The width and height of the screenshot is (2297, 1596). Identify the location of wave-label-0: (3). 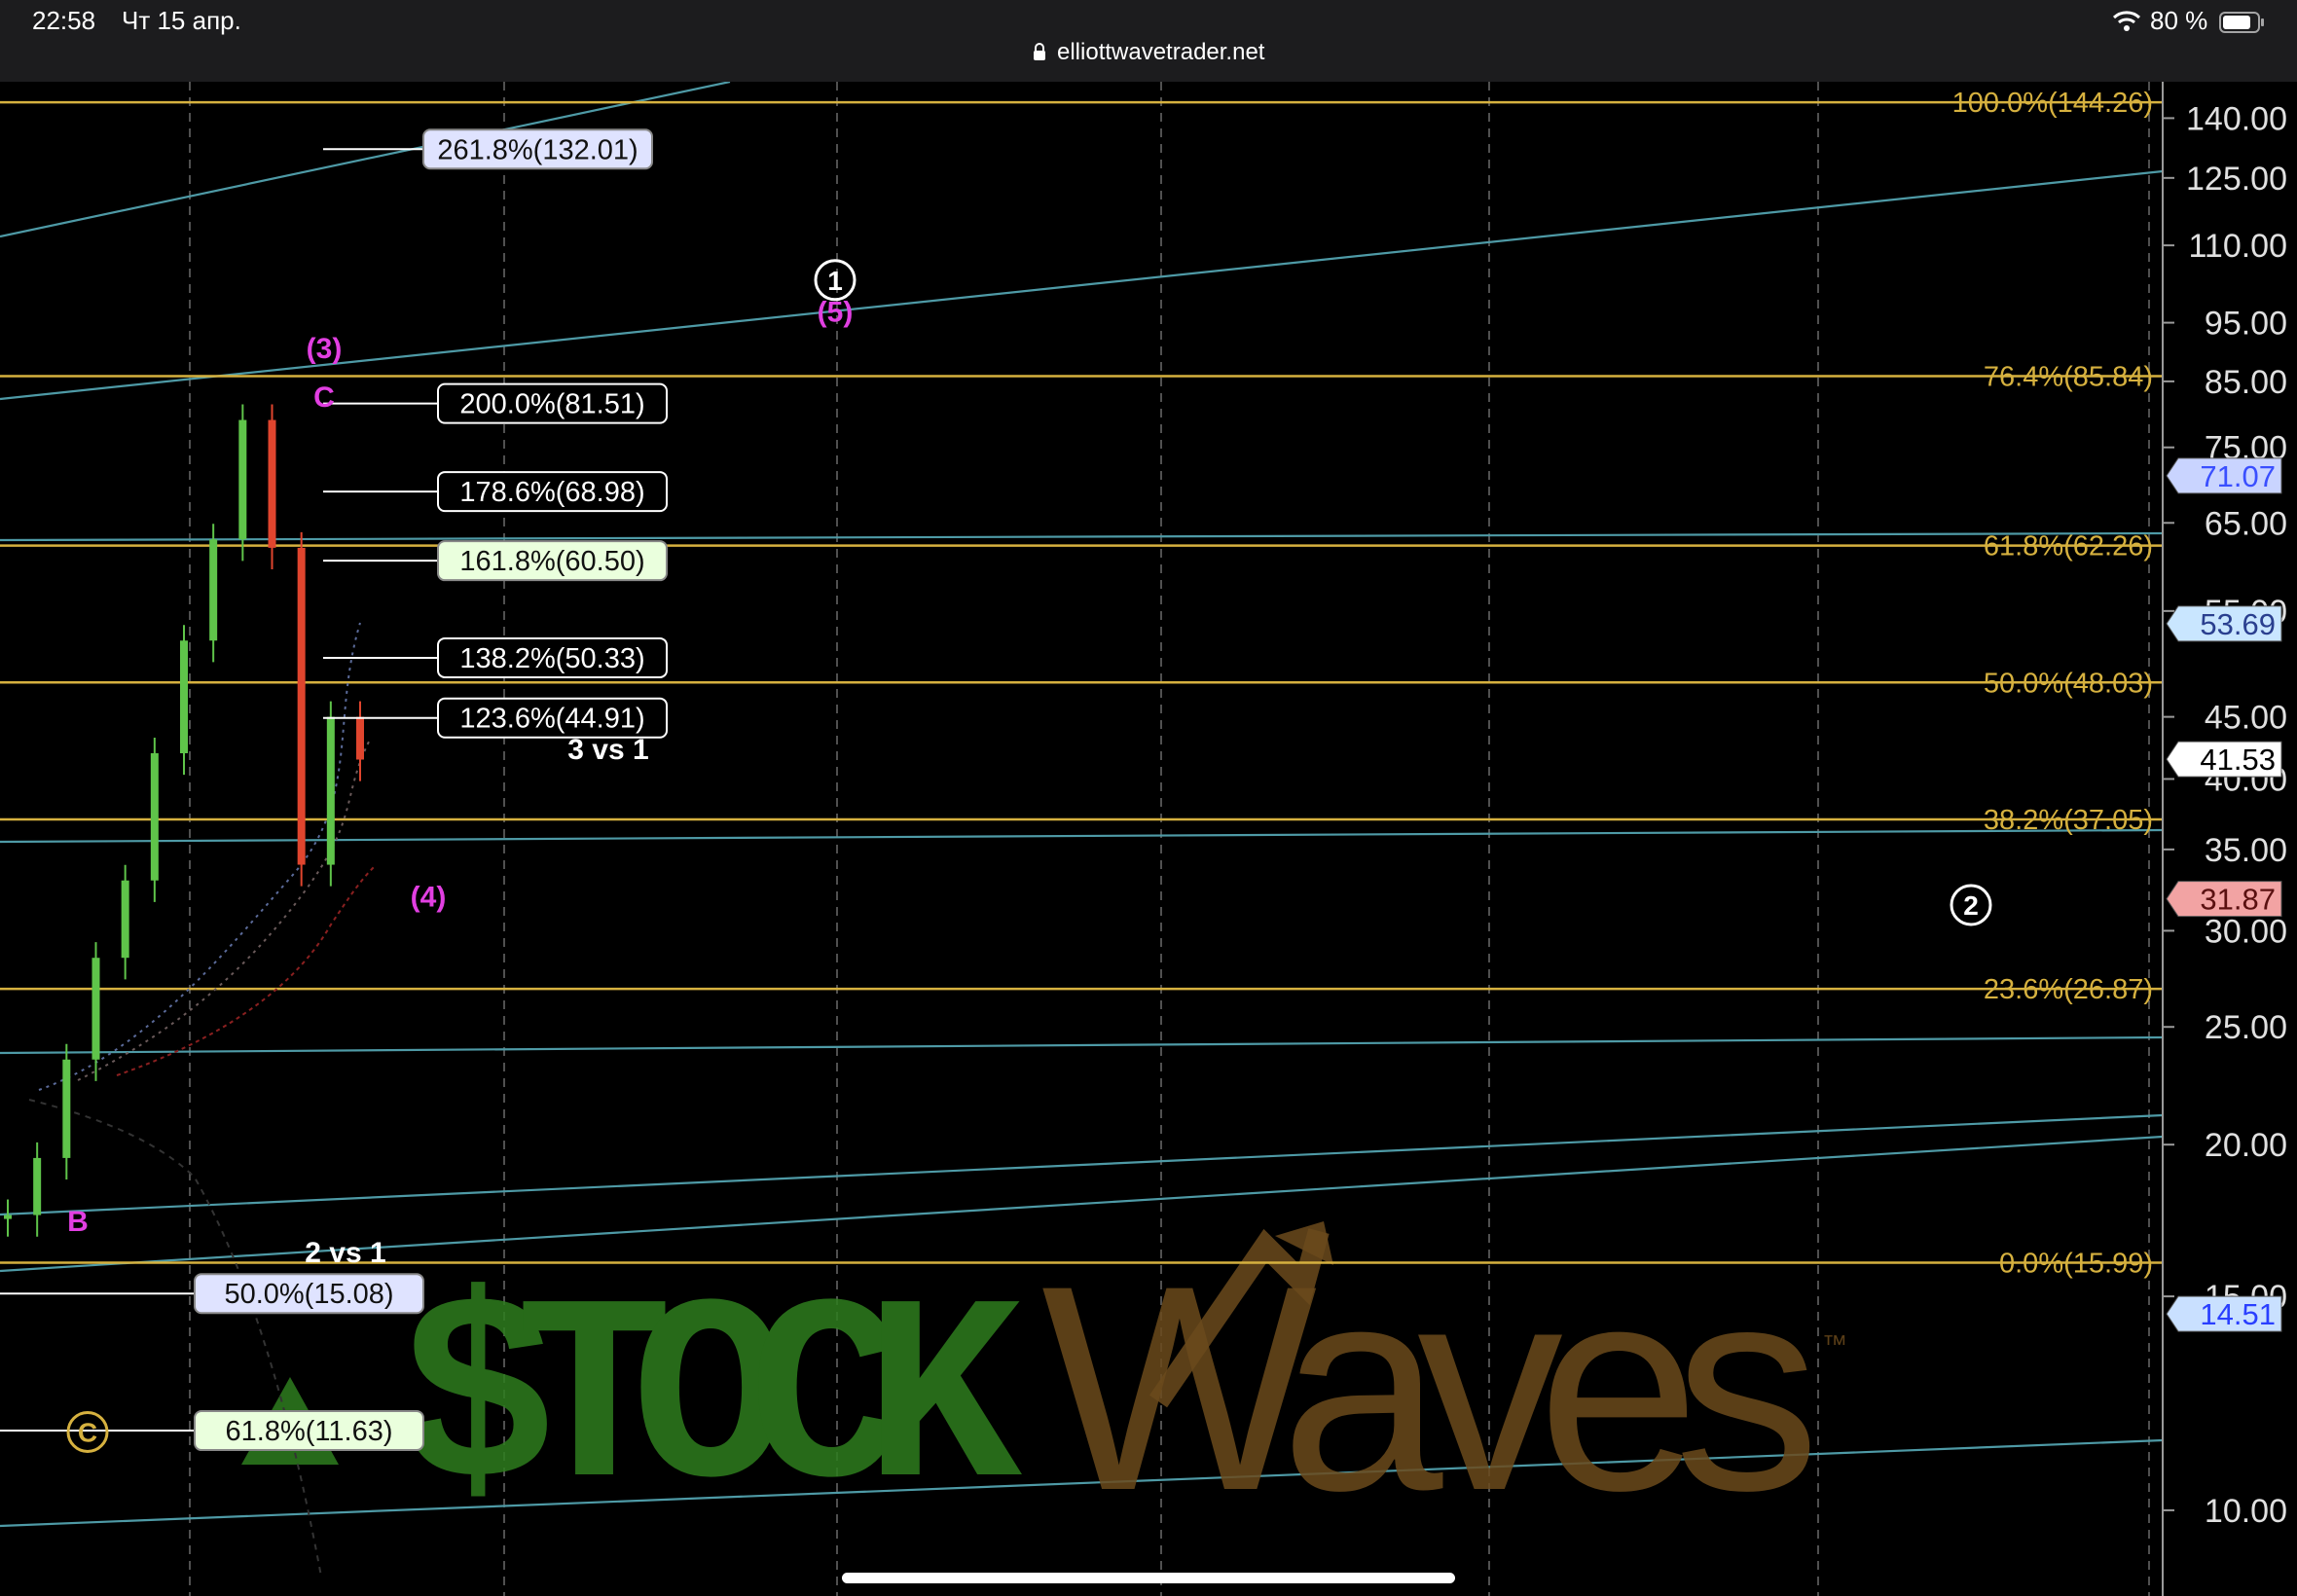
(325, 349).